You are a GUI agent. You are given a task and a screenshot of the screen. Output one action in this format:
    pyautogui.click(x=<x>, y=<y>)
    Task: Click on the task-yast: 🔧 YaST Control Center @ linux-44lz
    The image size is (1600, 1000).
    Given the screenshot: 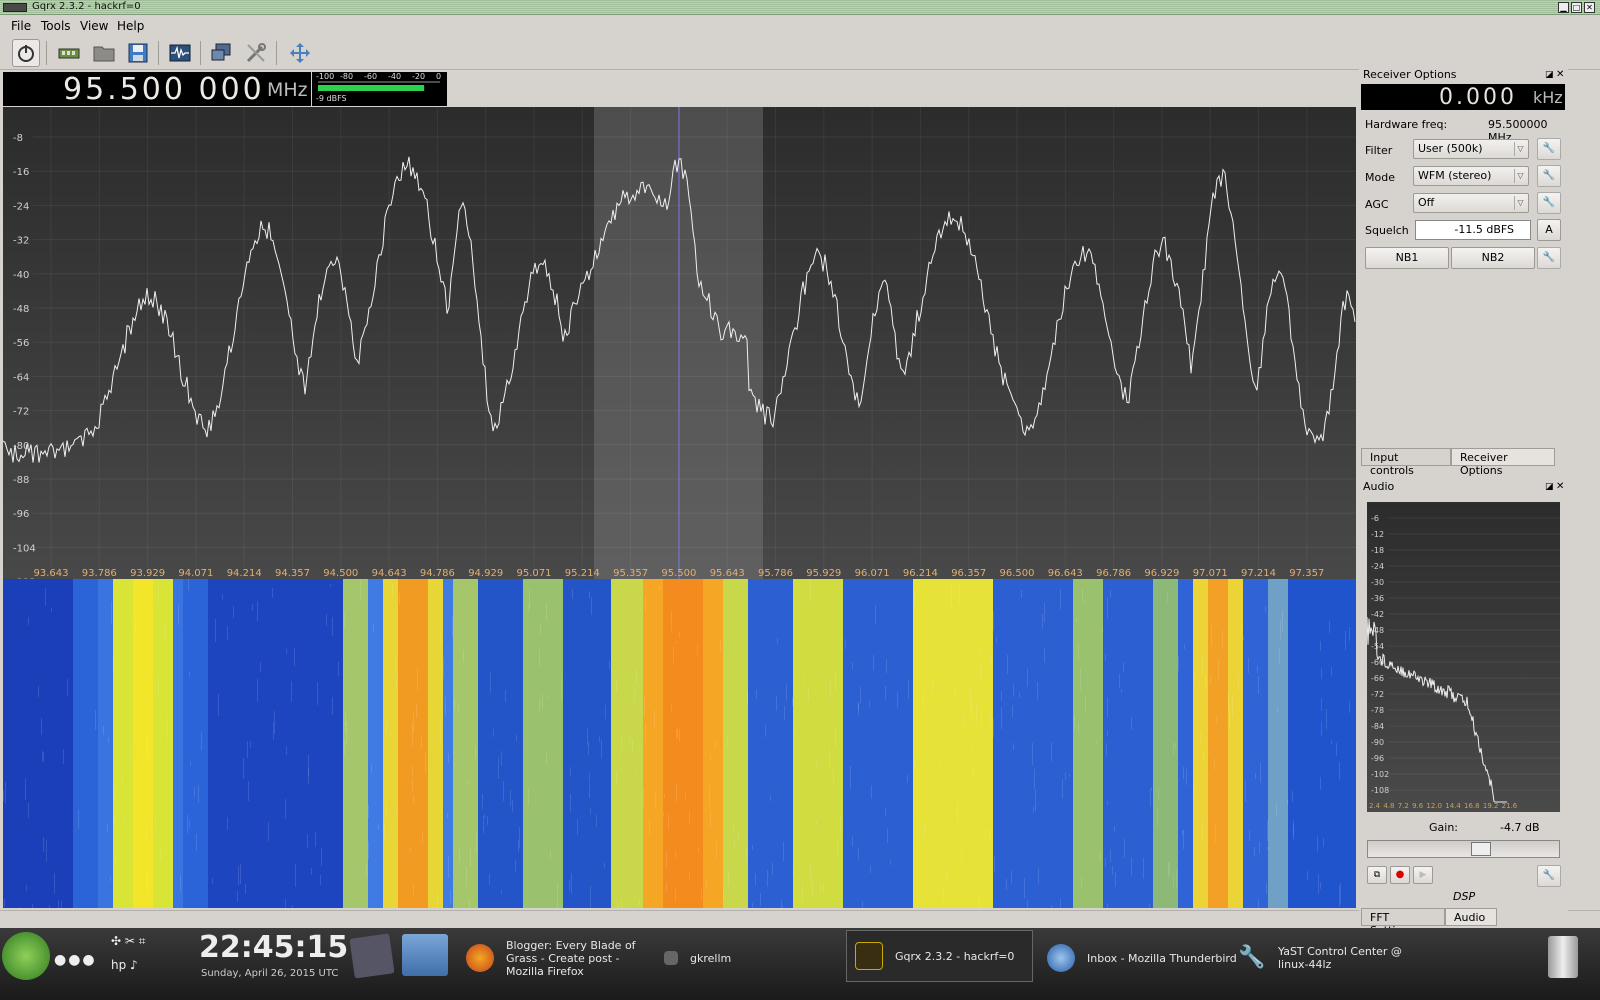 What is the action you would take?
    pyautogui.click(x=1328, y=958)
    